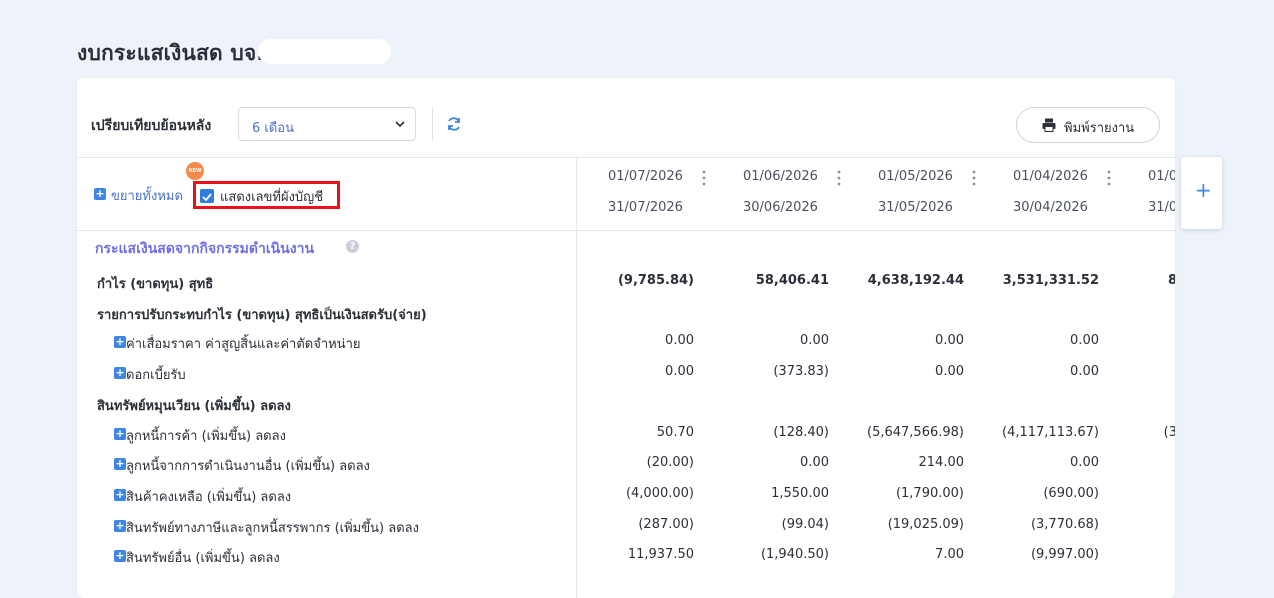 The image size is (1274, 598). I want to click on toolbar-divider, so click(432, 124).